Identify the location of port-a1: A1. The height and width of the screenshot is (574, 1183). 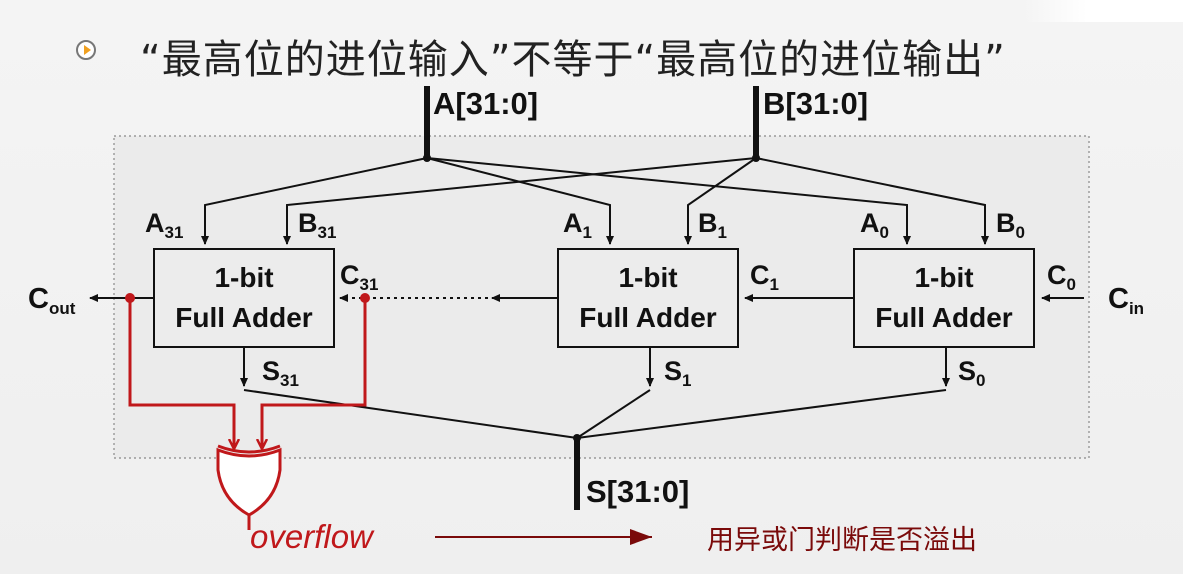
(577, 225).